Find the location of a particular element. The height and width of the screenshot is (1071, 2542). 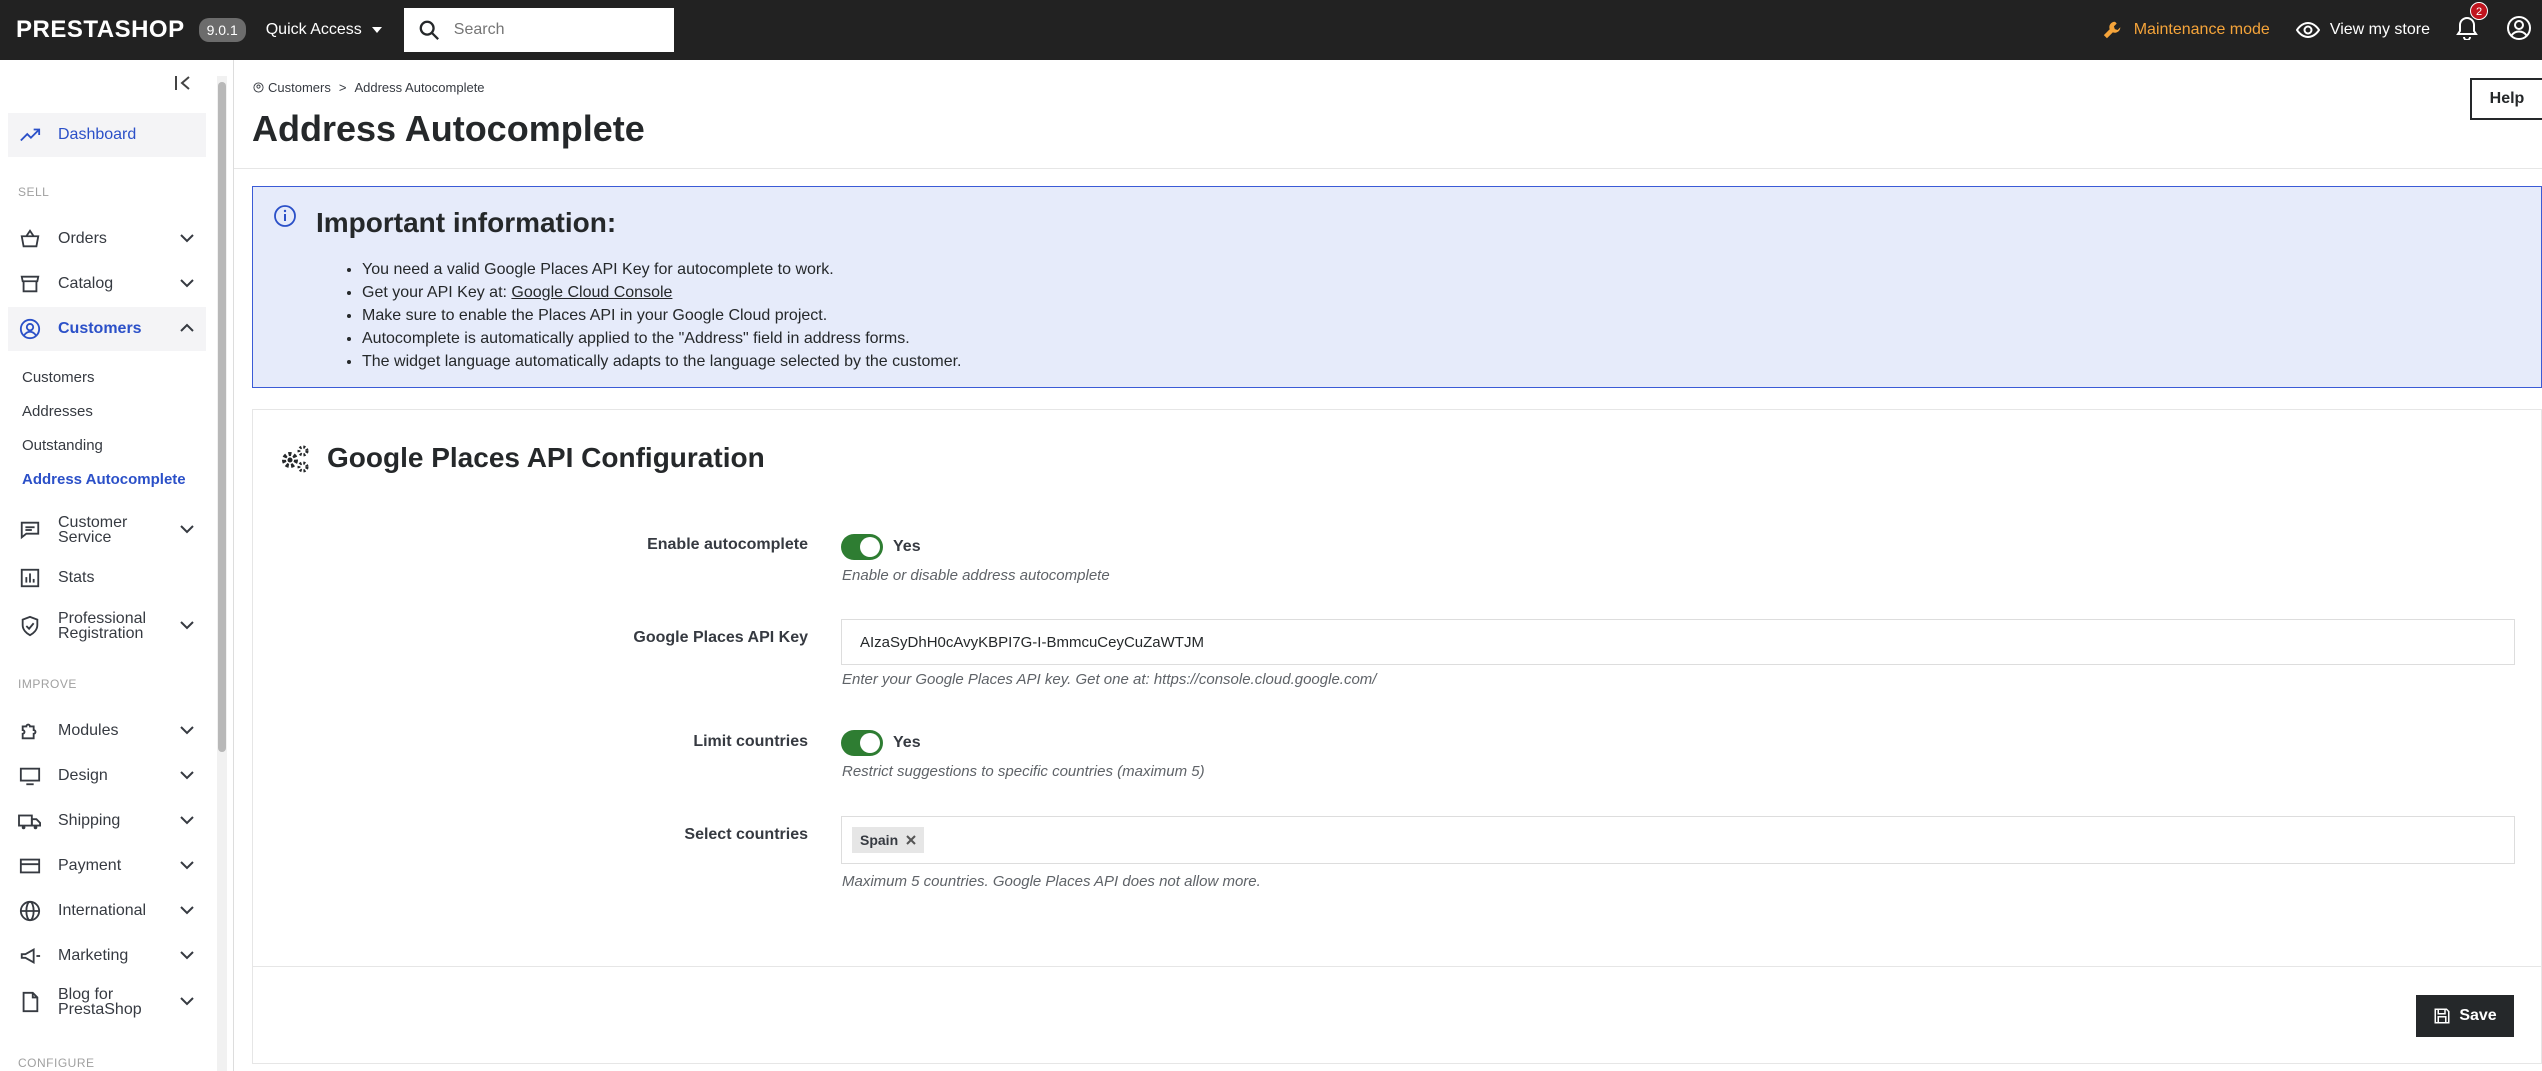

quick-access-button: Quick Access is located at coordinates (324, 30).